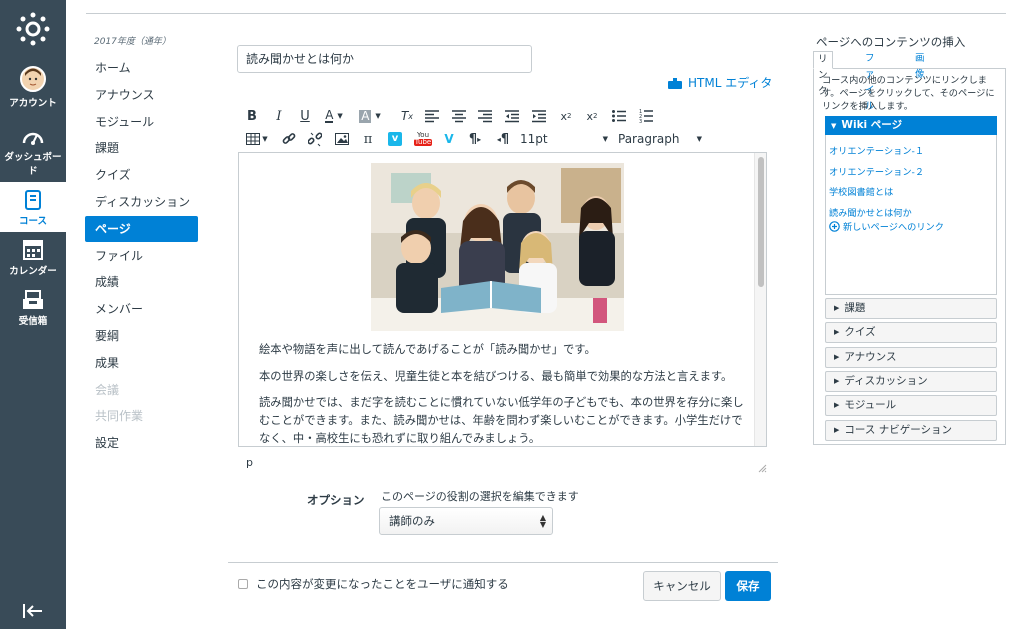  I want to click on course-nav-modules: モジュール, so click(141, 122).